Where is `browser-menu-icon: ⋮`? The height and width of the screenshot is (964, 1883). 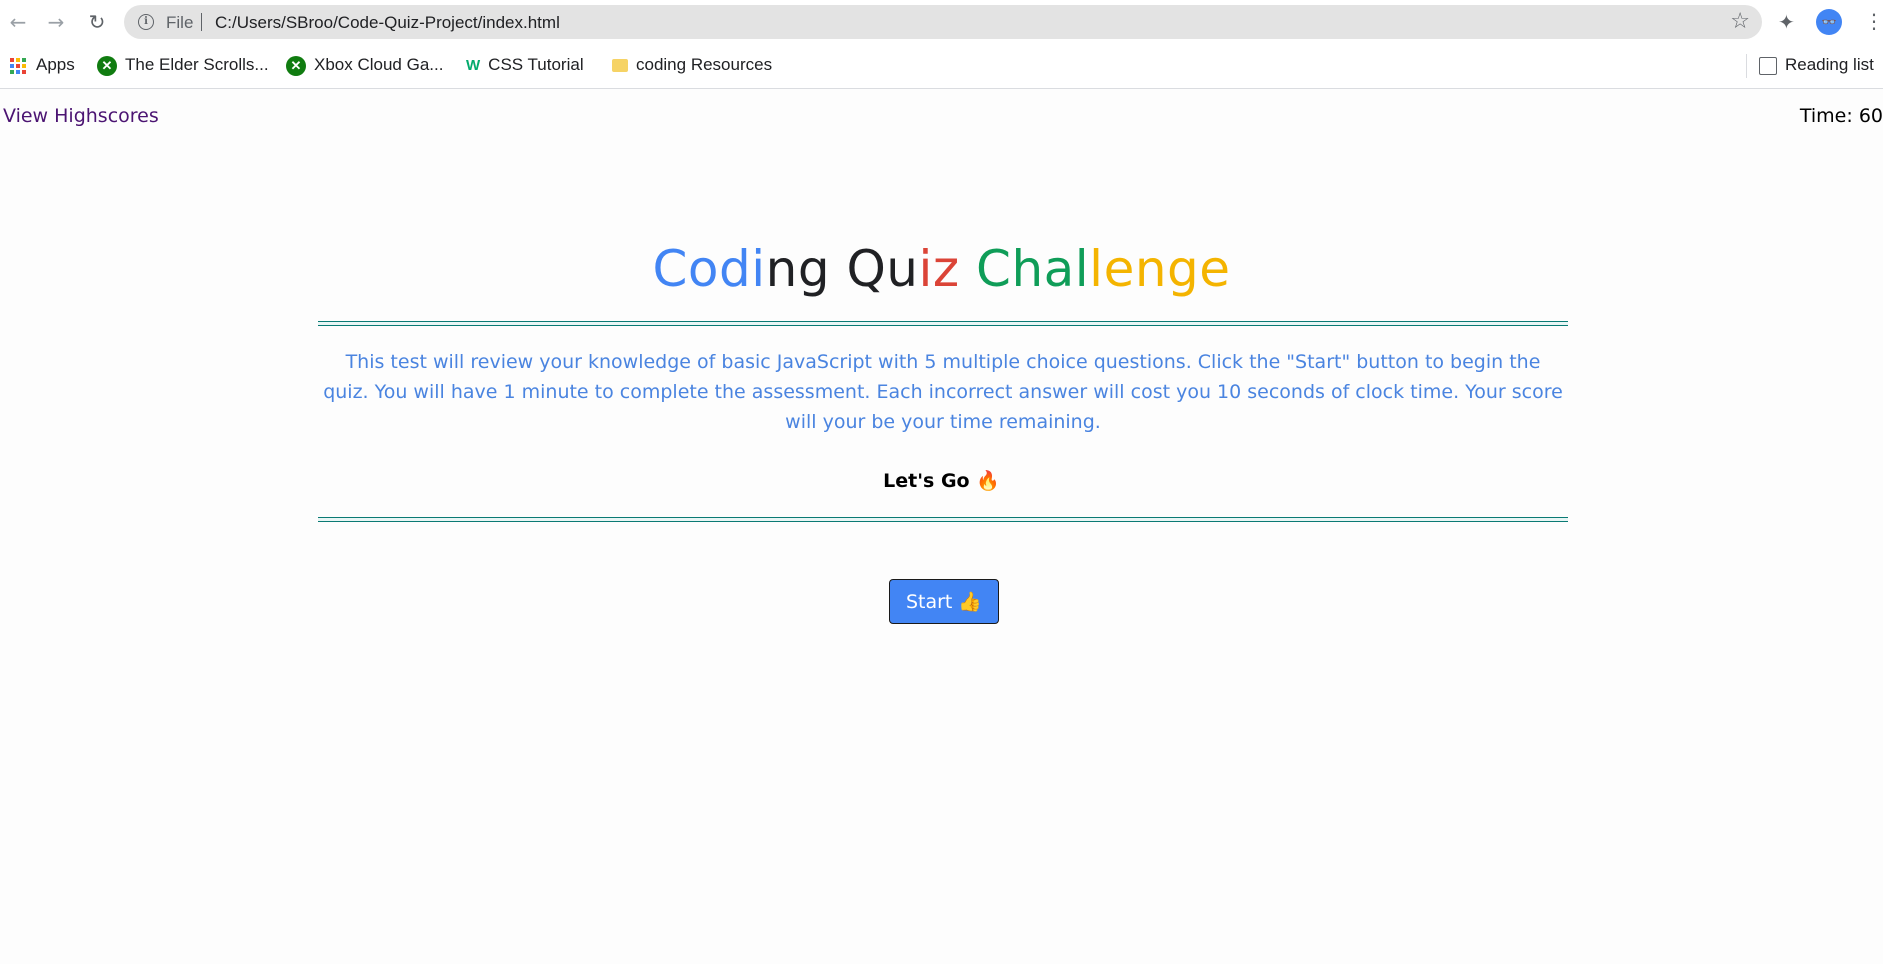 browser-menu-icon: ⋮ is located at coordinates (1873, 21).